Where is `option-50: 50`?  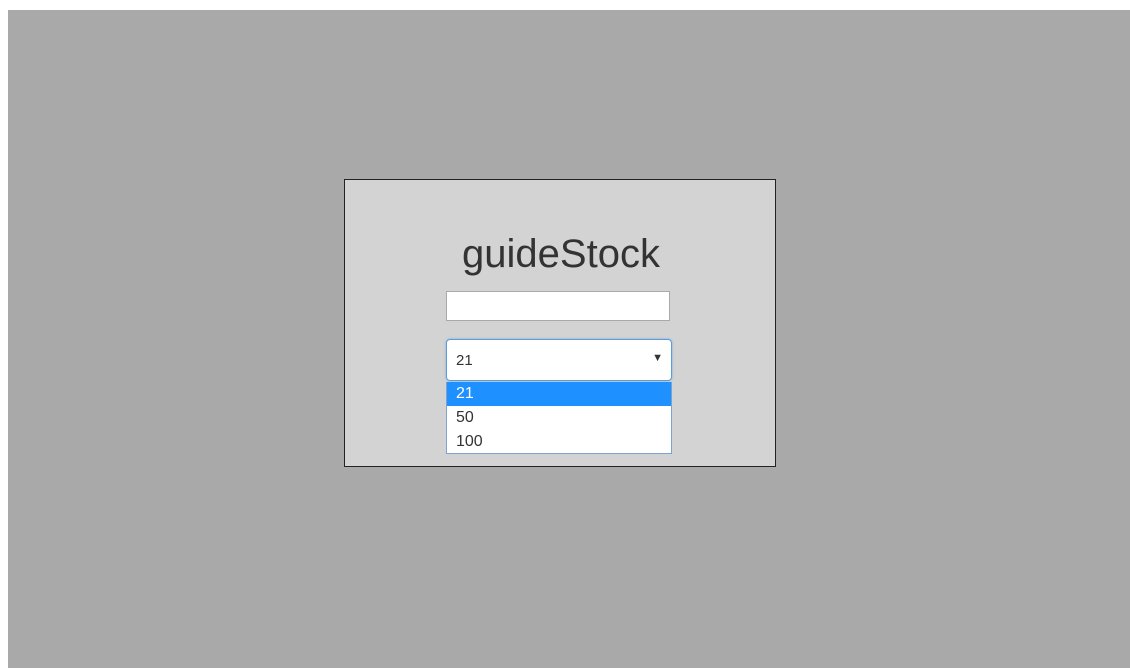 option-50: 50 is located at coordinates (559, 418).